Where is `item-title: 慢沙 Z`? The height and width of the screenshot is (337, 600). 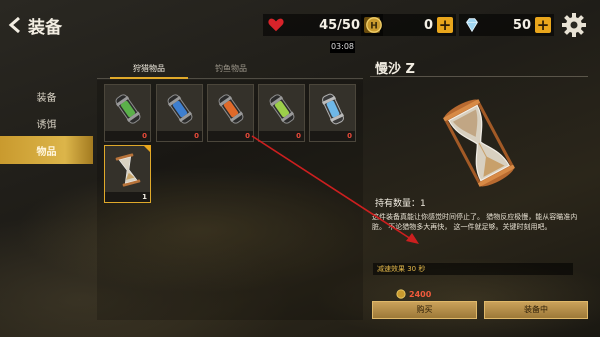
item-title: 慢沙 Z is located at coordinates (395, 69).